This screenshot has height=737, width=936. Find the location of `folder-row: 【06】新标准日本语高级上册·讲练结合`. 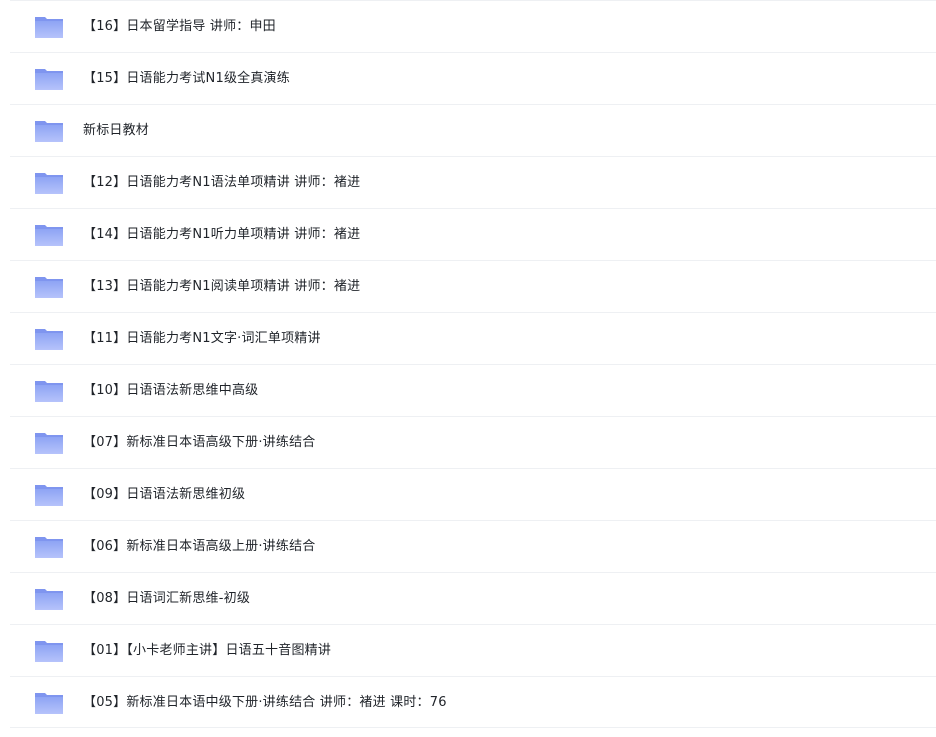

folder-row: 【06】新标准日本语高级上册·讲练结合 is located at coordinates (473, 546).